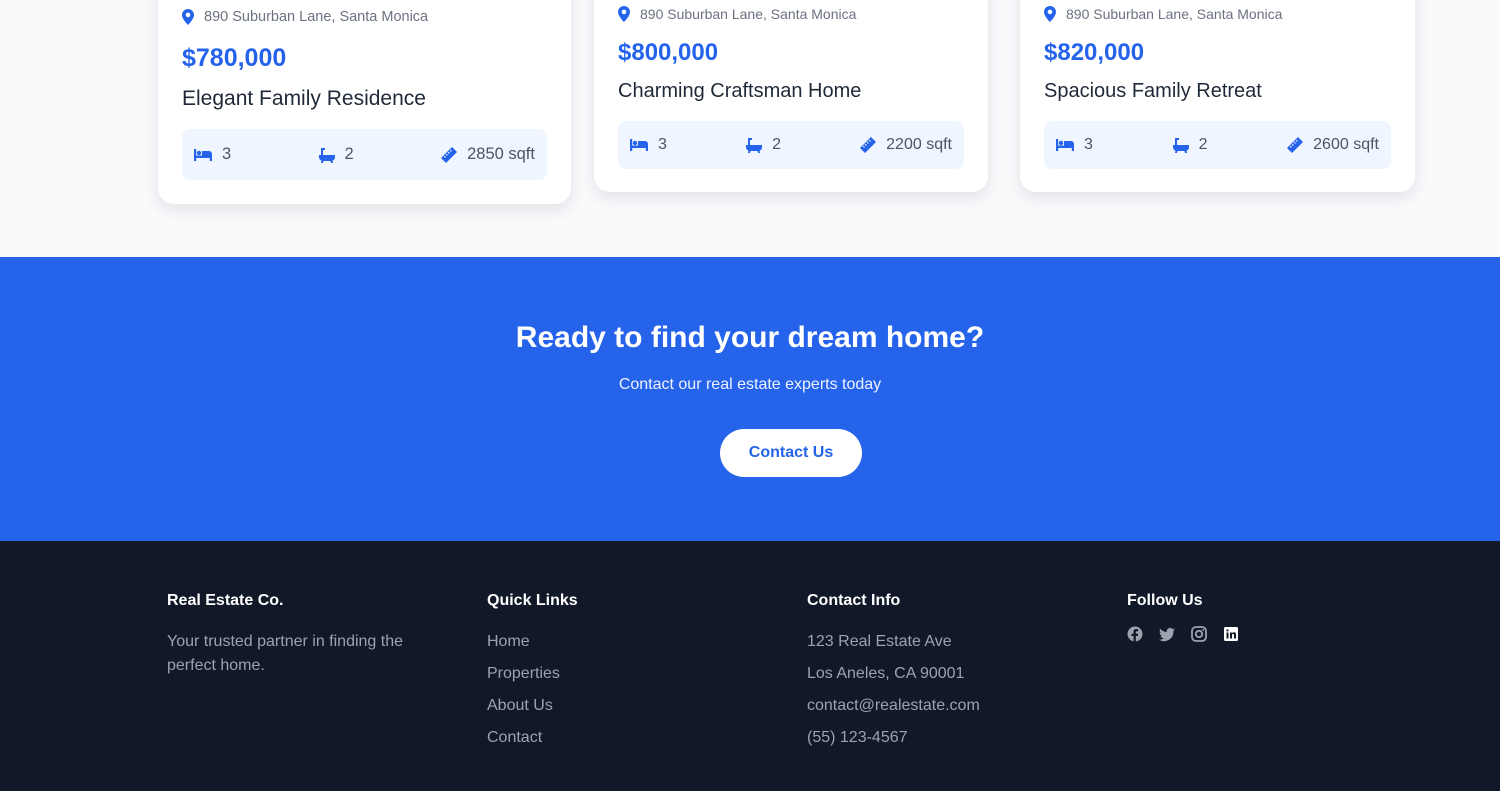 The width and height of the screenshot is (1500, 791). I want to click on quick-links-list: Home Properties About Us Contact, so click(617, 690).